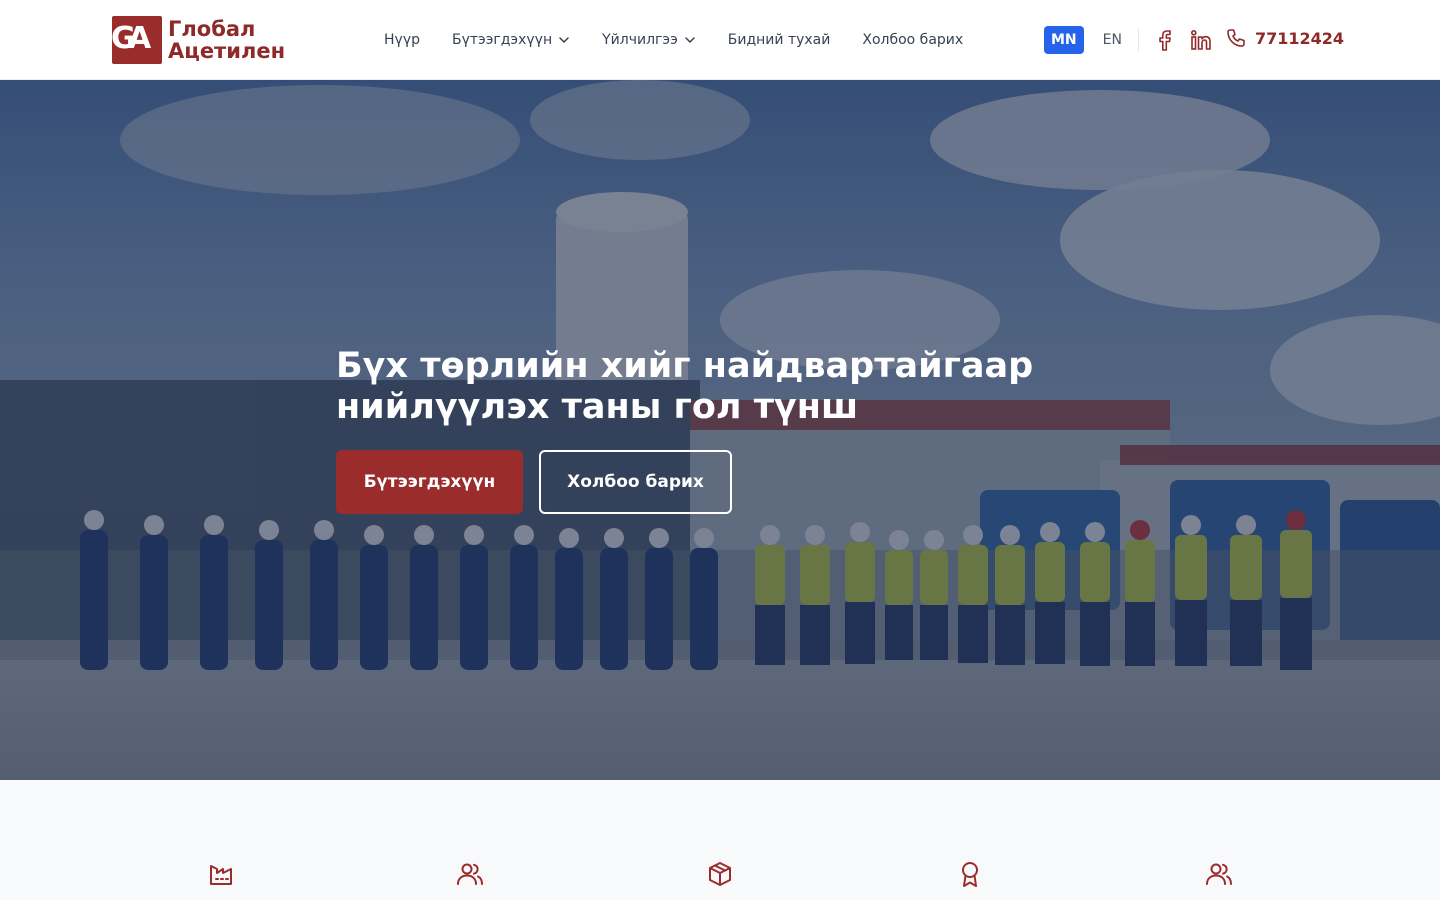 This screenshot has height=900, width=1440. What do you see at coordinates (640, 40) in the screenshot?
I see `nav-item-label: Үйлчилгээ` at bounding box center [640, 40].